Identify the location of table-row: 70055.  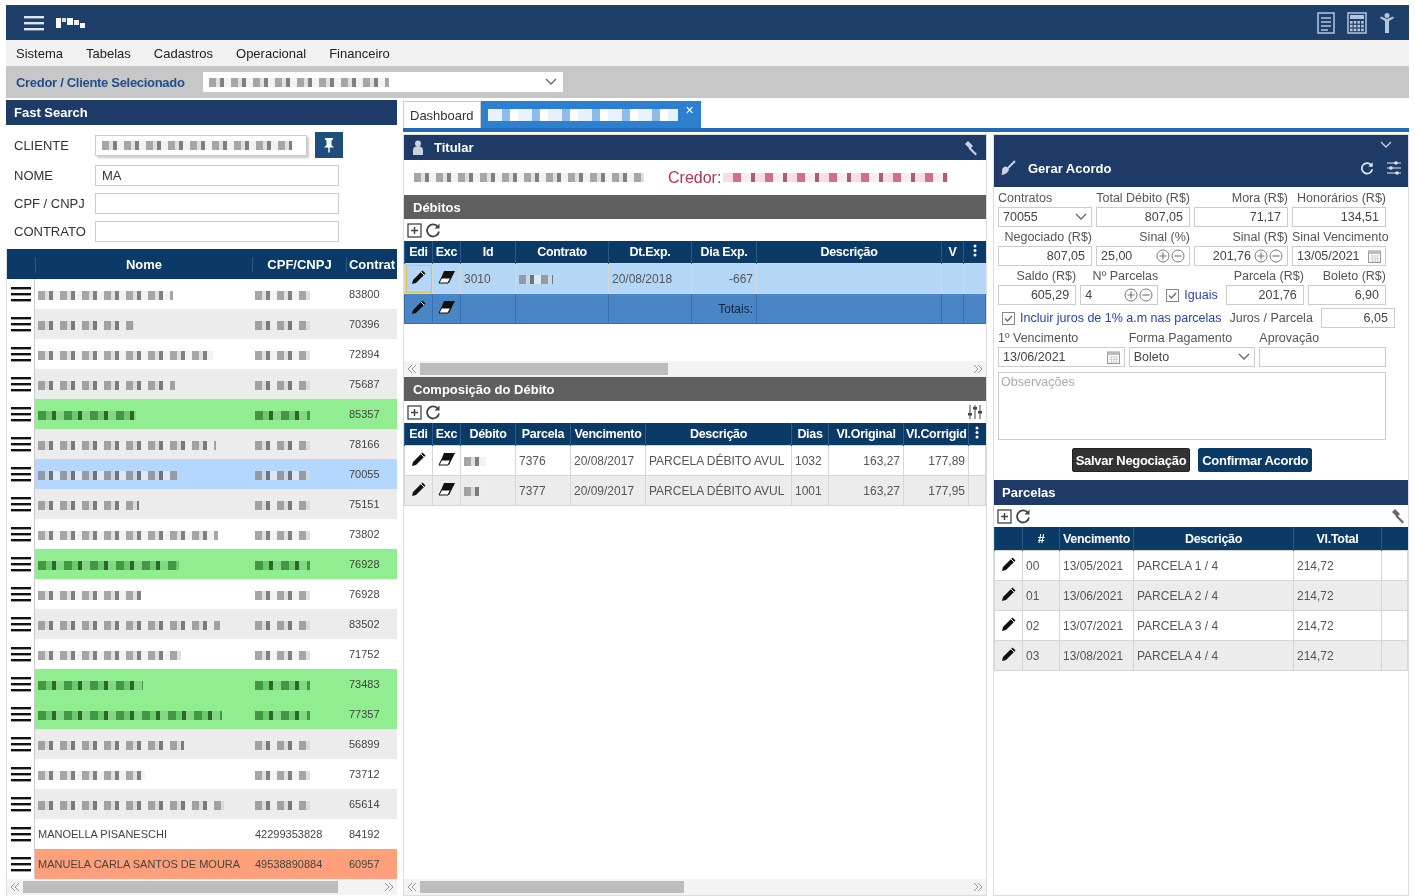
(202, 474).